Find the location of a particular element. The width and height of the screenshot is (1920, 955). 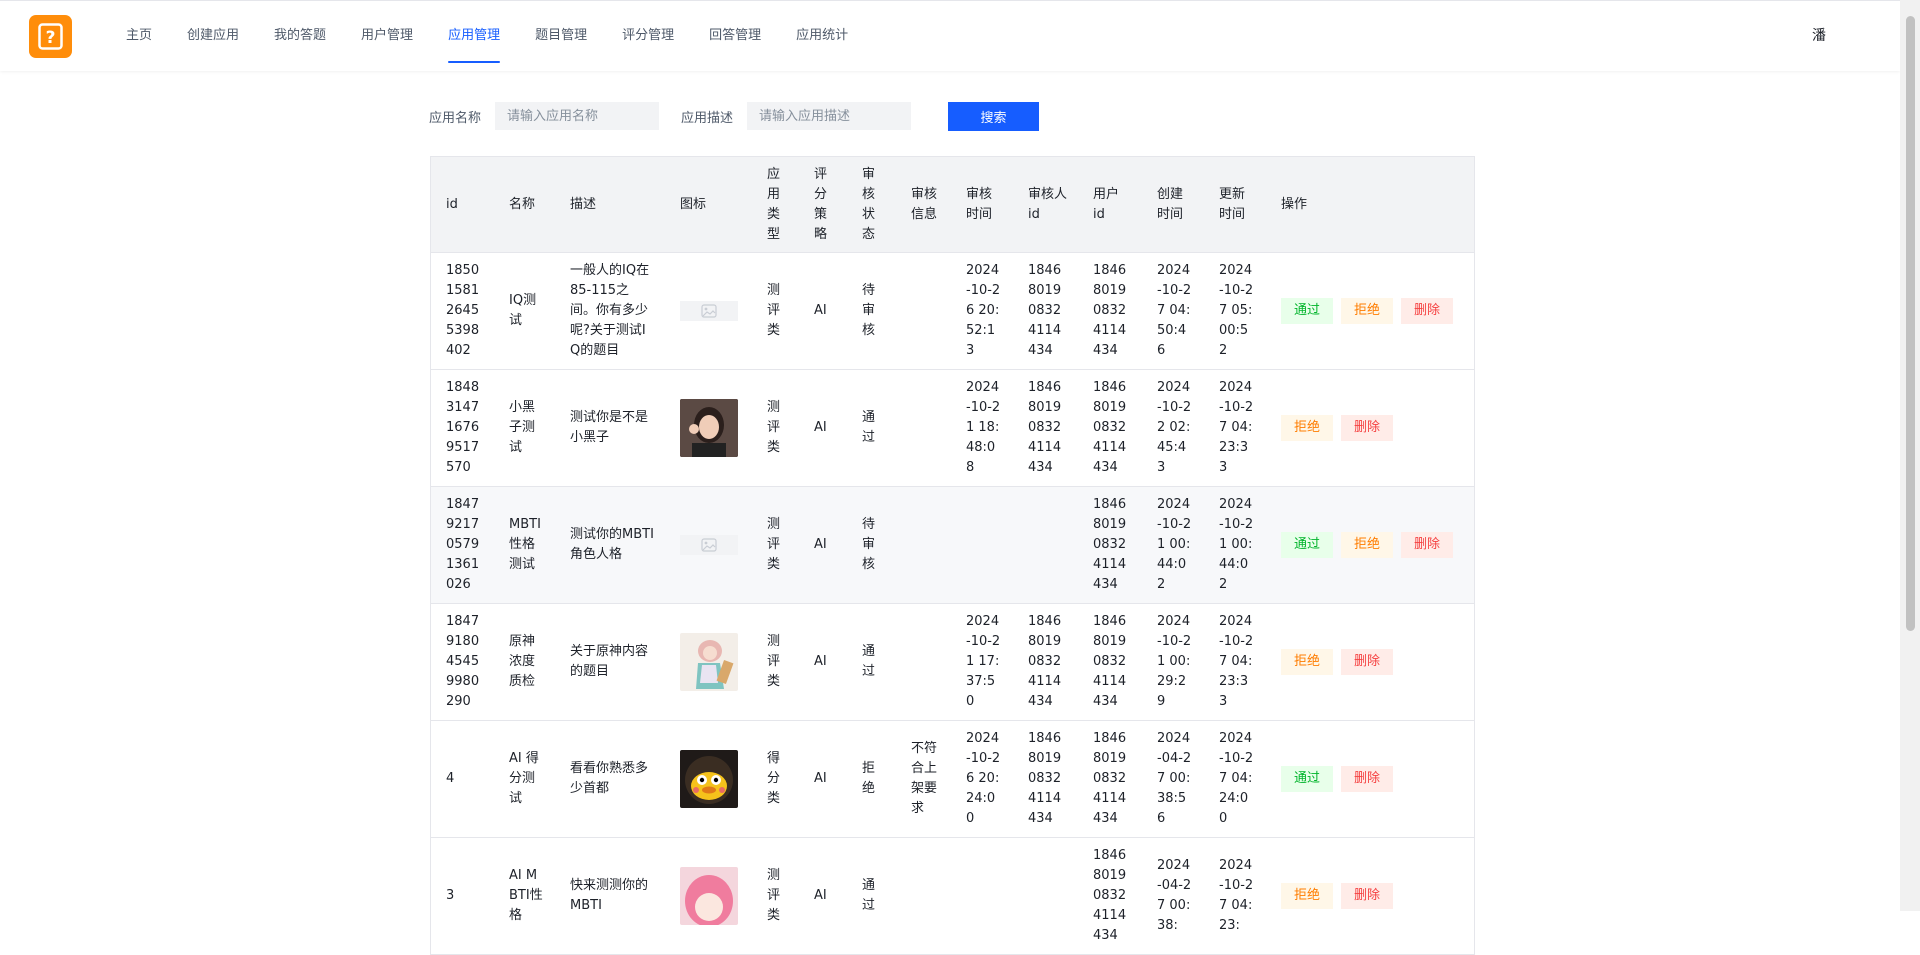

nav-item-2: 我的答题 is located at coordinates (300, 36).